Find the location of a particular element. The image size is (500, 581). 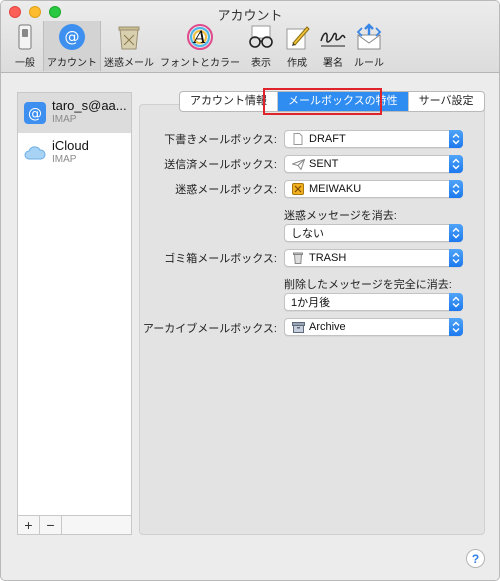

toolbar-label: 一般 is located at coordinates (25, 63).